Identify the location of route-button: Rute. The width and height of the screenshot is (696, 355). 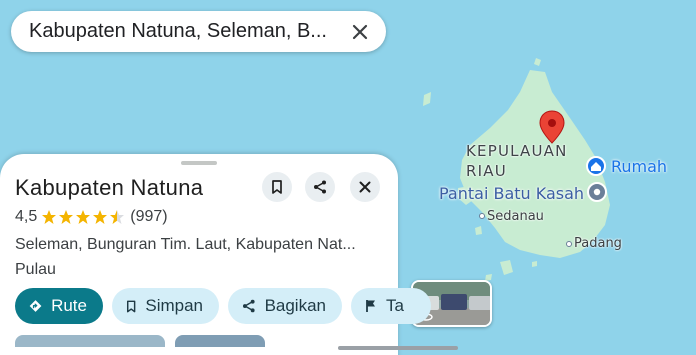
(59, 306).